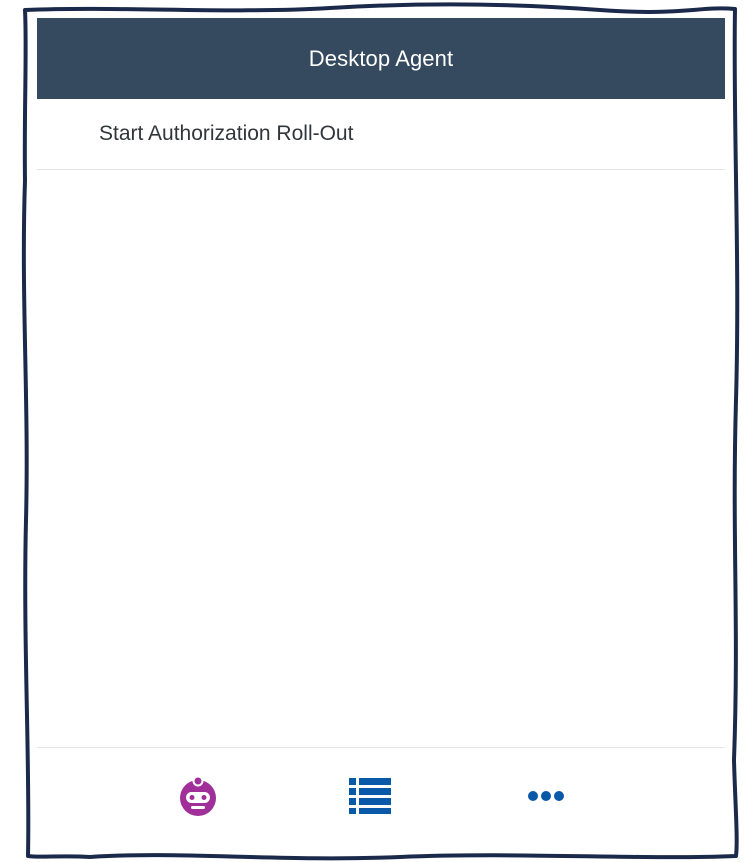 The image size is (746, 862). I want to click on more-dots-icon, so click(546, 796).